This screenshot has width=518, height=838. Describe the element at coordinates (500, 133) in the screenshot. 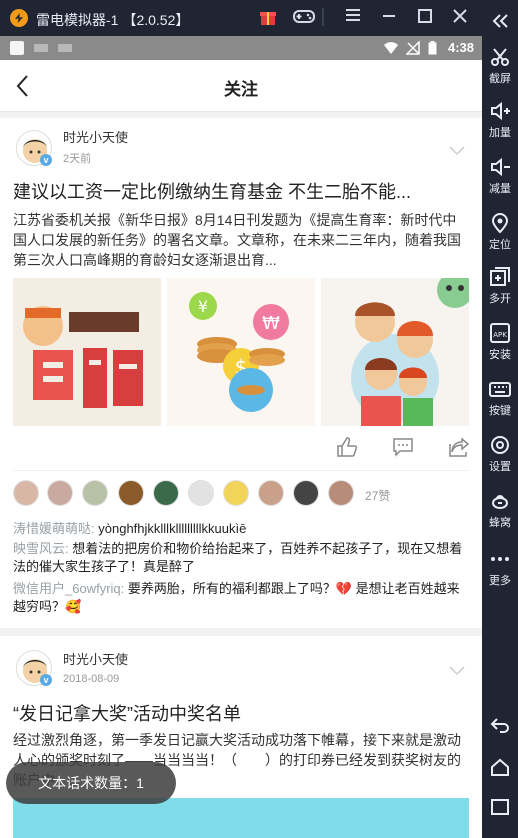

I see `sidebar-label: 加量` at that location.